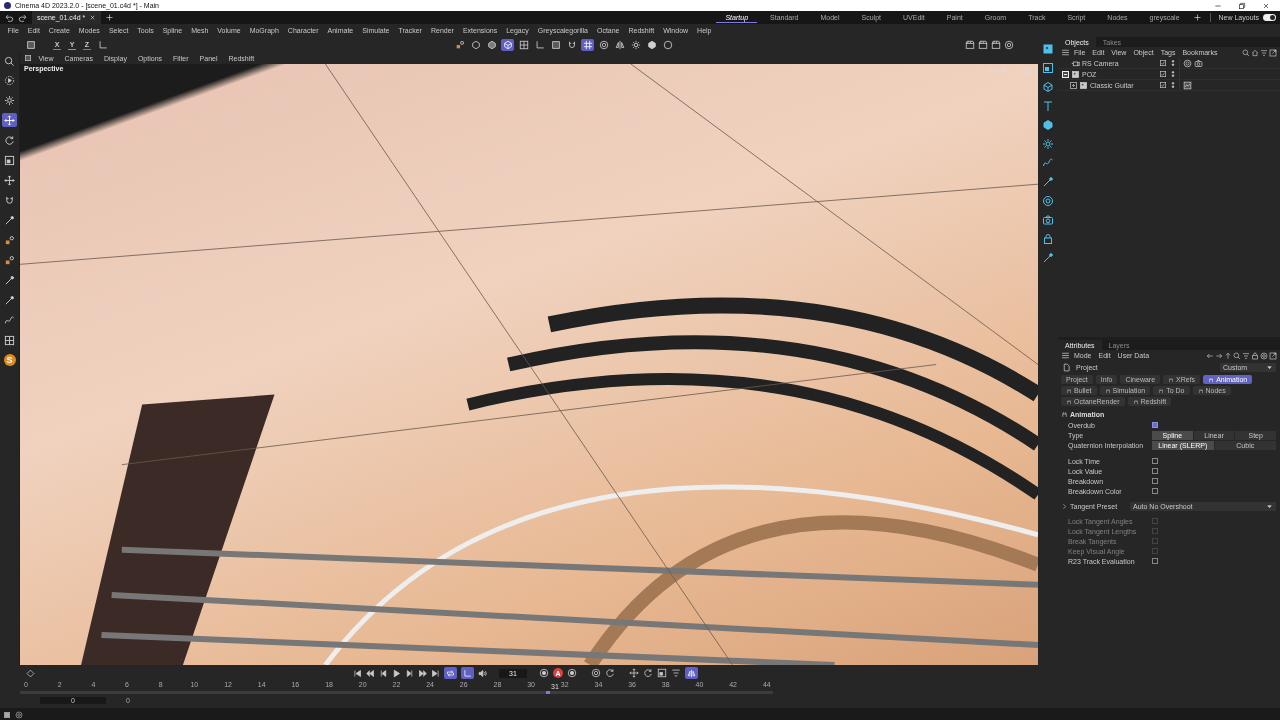 This screenshot has width=1280, height=720. Describe the element at coordinates (1219, 355) in the screenshot. I see `forward-arrow-icon` at that location.